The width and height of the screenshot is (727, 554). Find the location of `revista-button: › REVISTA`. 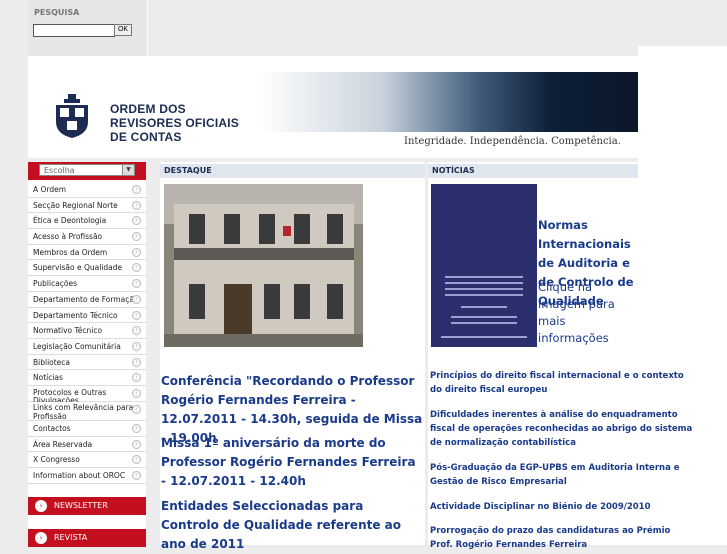

revista-button: › REVISTA is located at coordinates (87, 538).